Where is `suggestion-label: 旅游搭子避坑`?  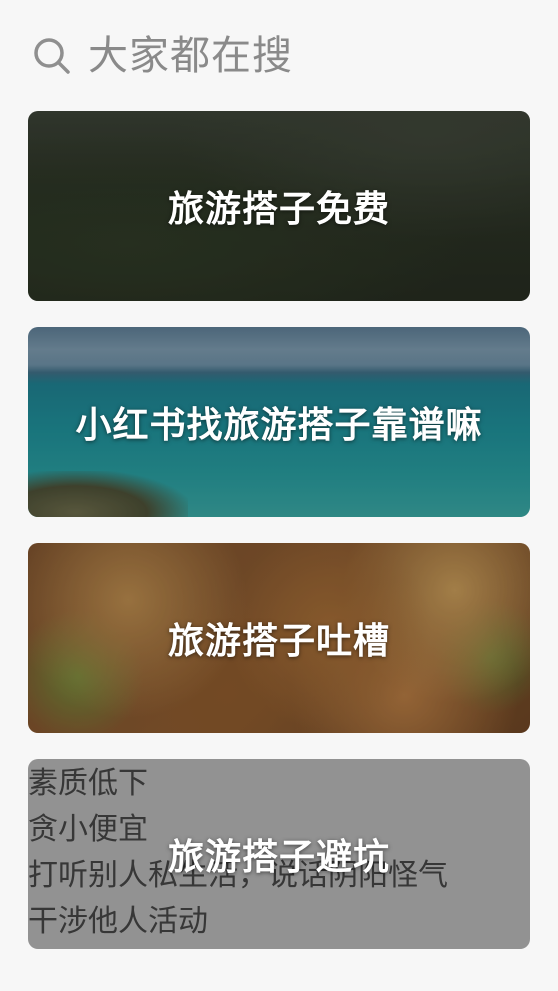 suggestion-label: 旅游搭子避坑 is located at coordinates (278, 857).